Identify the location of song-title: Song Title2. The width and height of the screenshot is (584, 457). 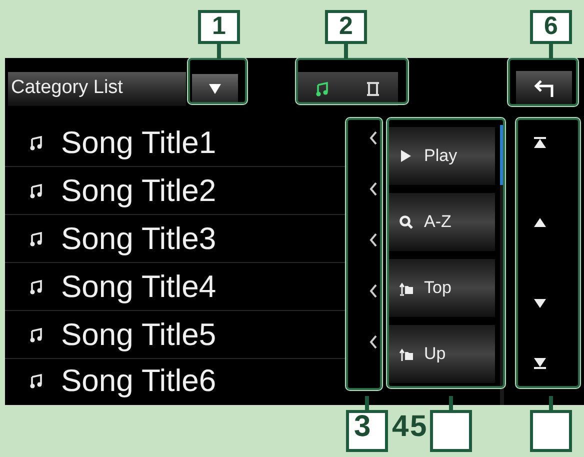
(138, 190).